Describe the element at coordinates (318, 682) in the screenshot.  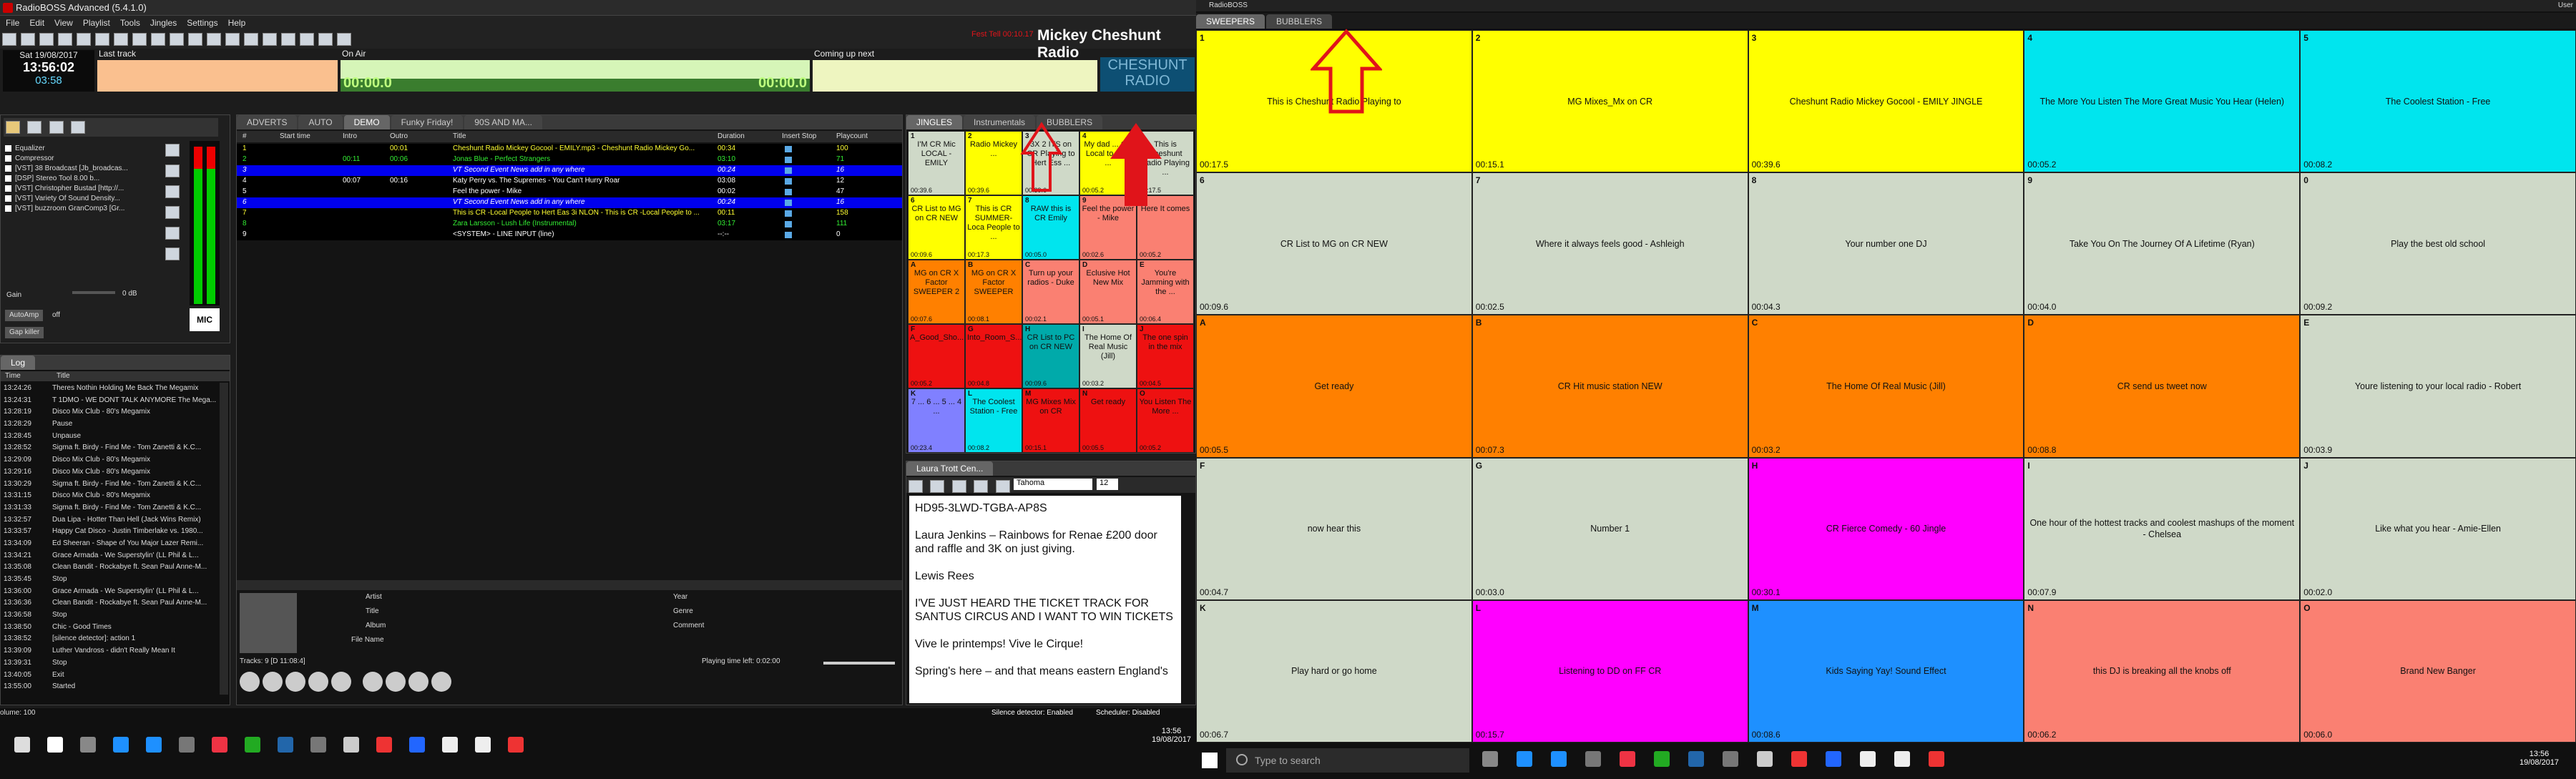
I see `pause-icon` at that location.